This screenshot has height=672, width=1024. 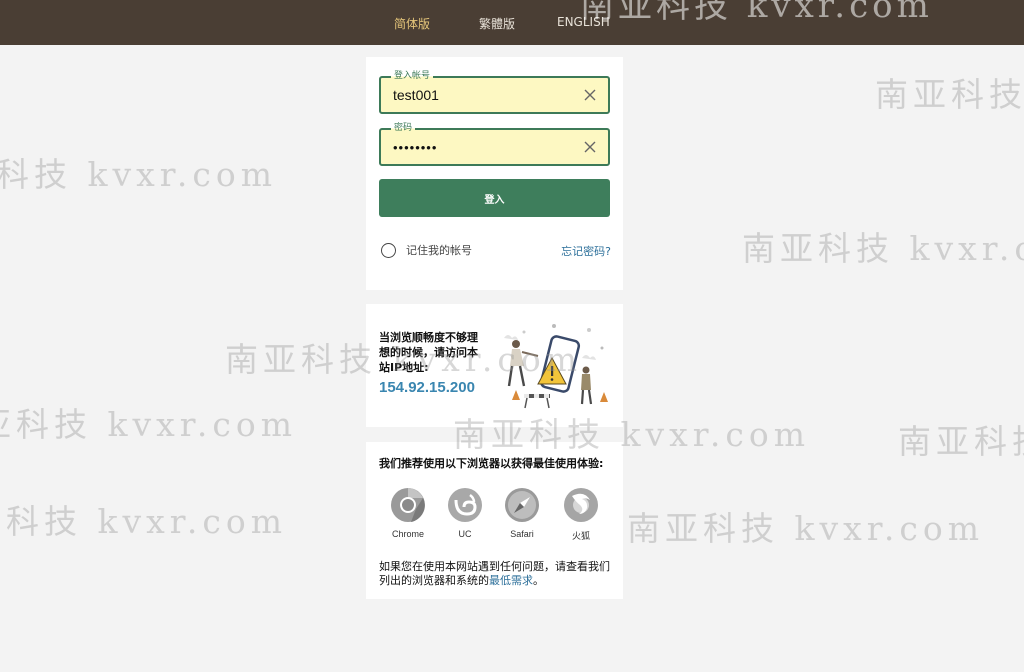 What do you see at coordinates (538, 580) in the screenshot?
I see `help-text-end: 。` at bounding box center [538, 580].